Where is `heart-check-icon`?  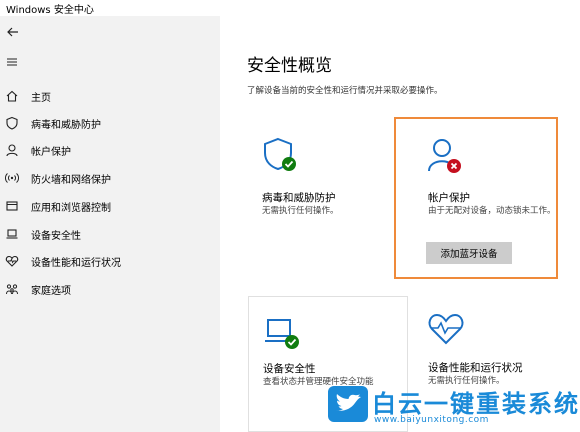
heart-check-icon is located at coordinates (448, 330).